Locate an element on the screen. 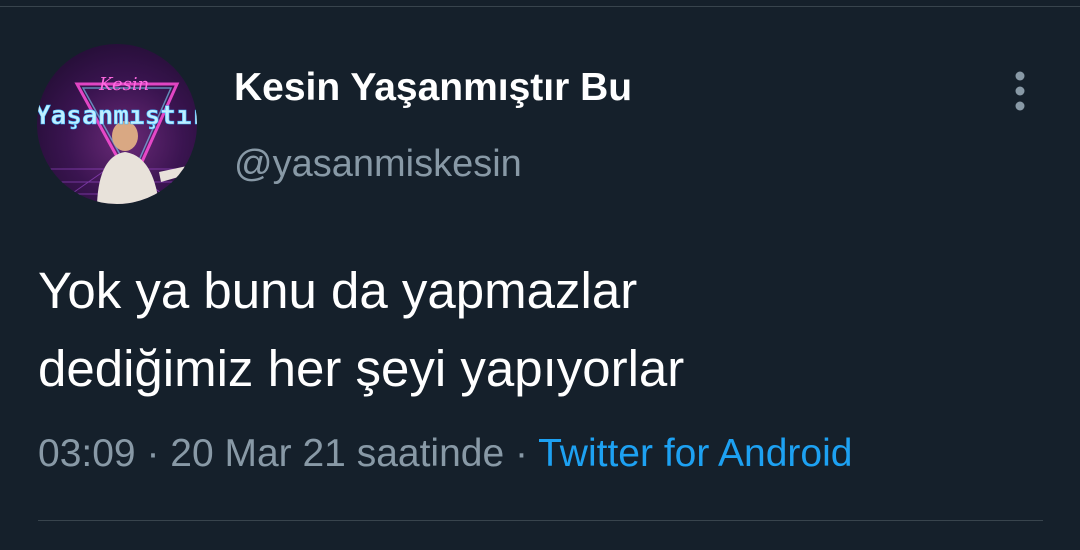 The image size is (1080, 550). top-divider is located at coordinates (540, 6).